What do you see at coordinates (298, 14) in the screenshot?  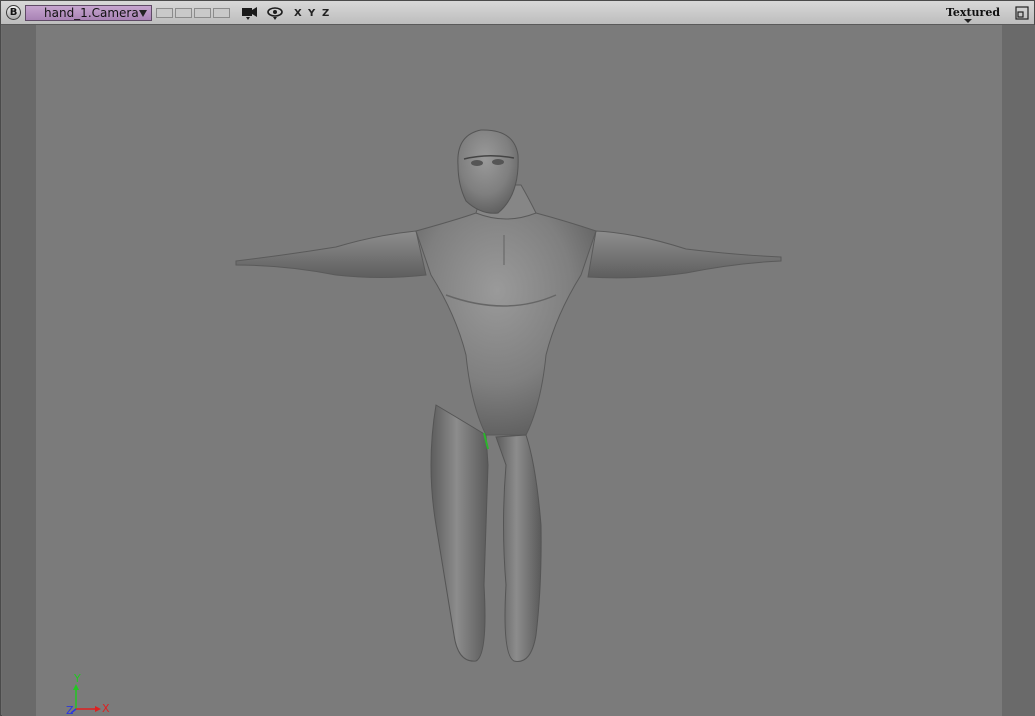 I see `axis-x-toggle: X` at bounding box center [298, 14].